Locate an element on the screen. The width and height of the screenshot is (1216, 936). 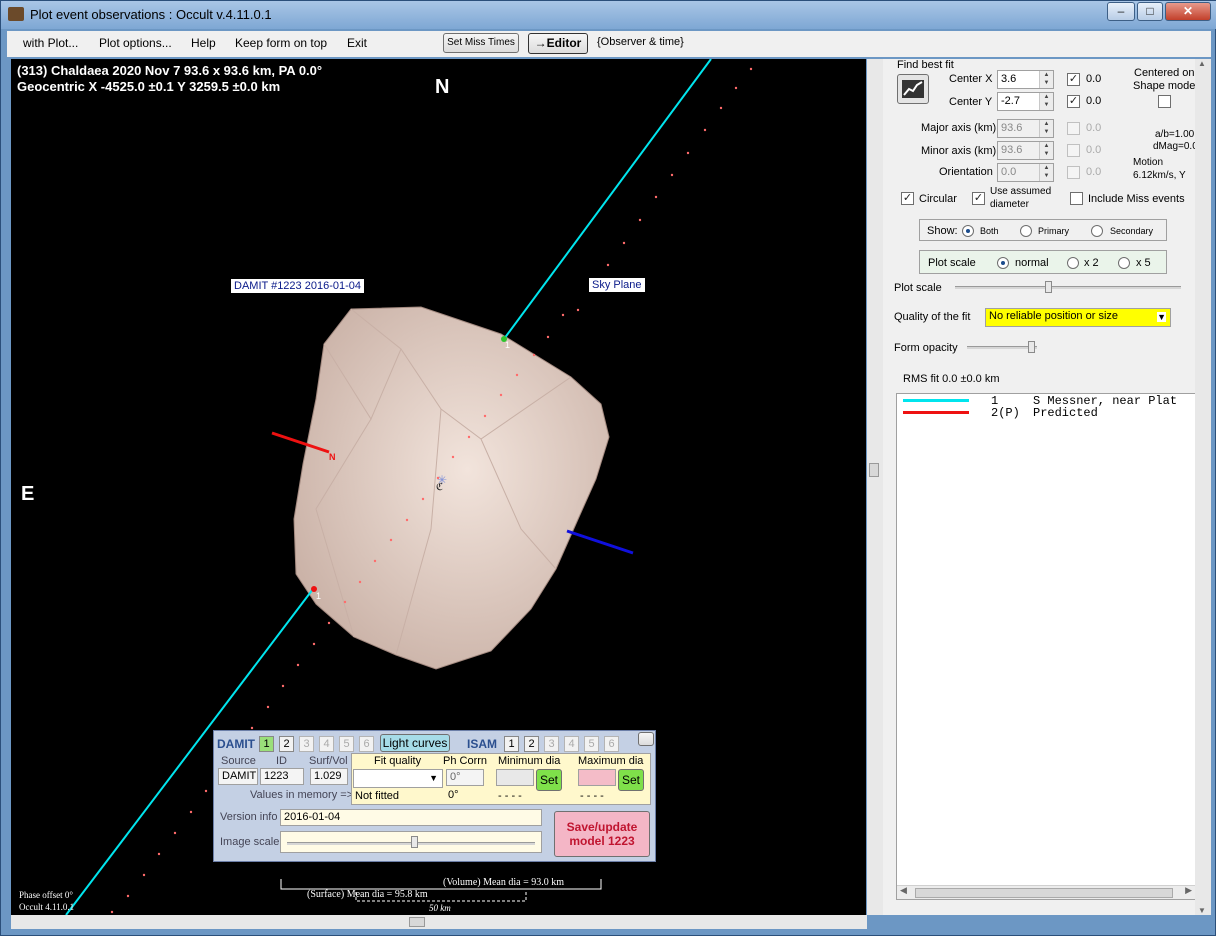
scroll-right-icon: ▶ is located at coordinates (1188, 891).